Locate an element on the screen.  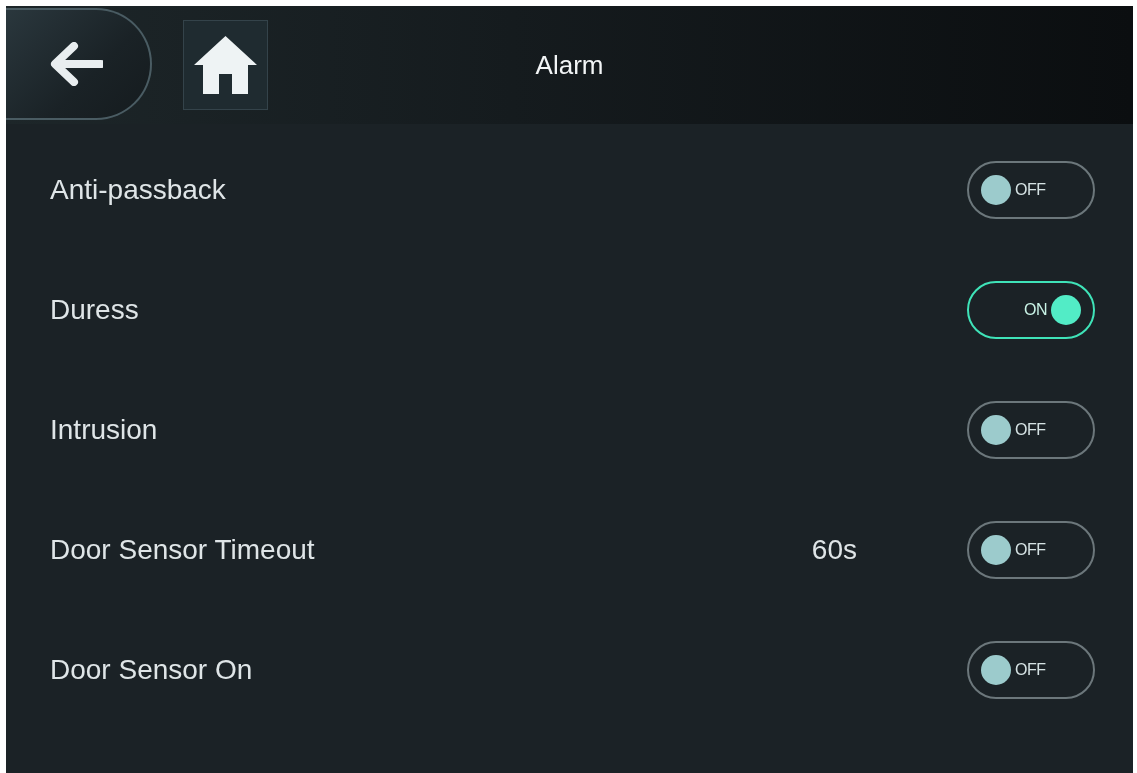
home-icon is located at coordinates (225, 65).